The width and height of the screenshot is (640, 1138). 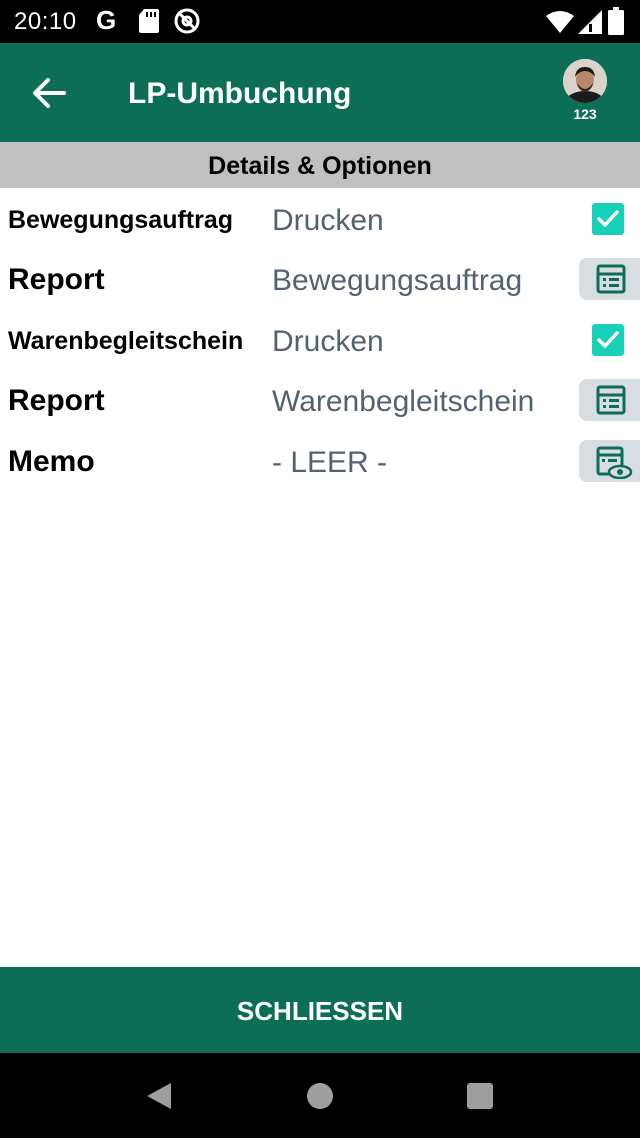 I want to click on section-header: Details & Optionen, so click(x=320, y=165).